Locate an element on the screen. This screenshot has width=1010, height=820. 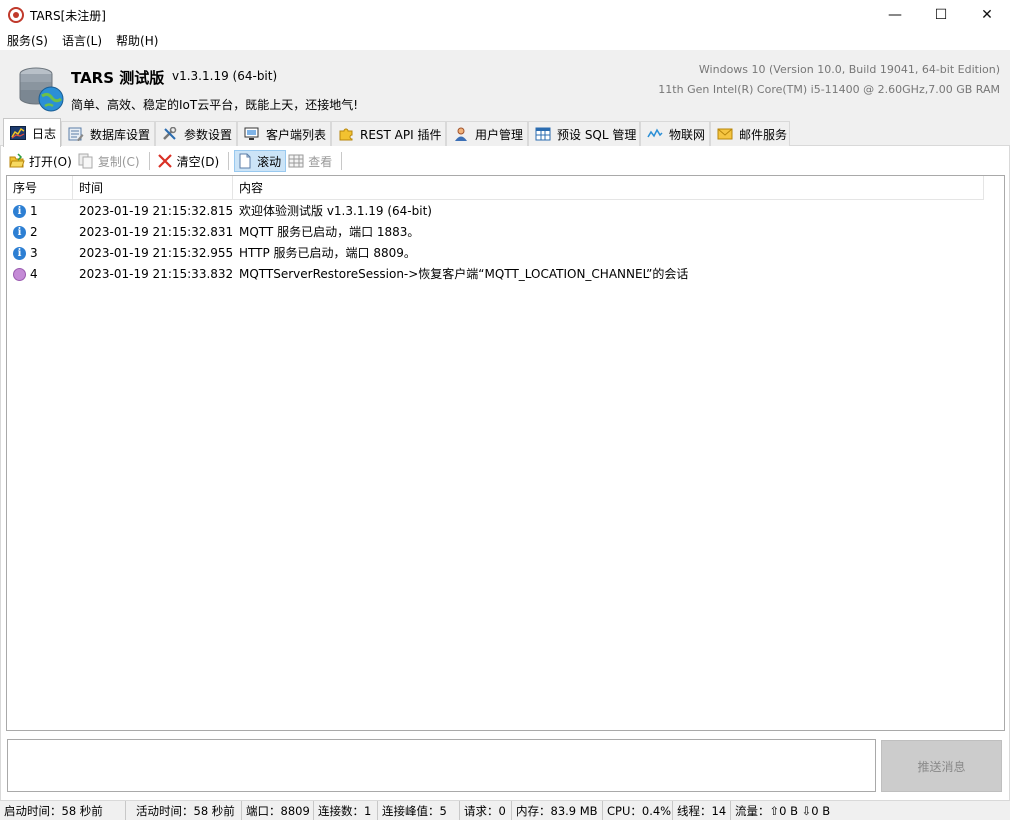
row-number: 4 is located at coordinates (34, 274).